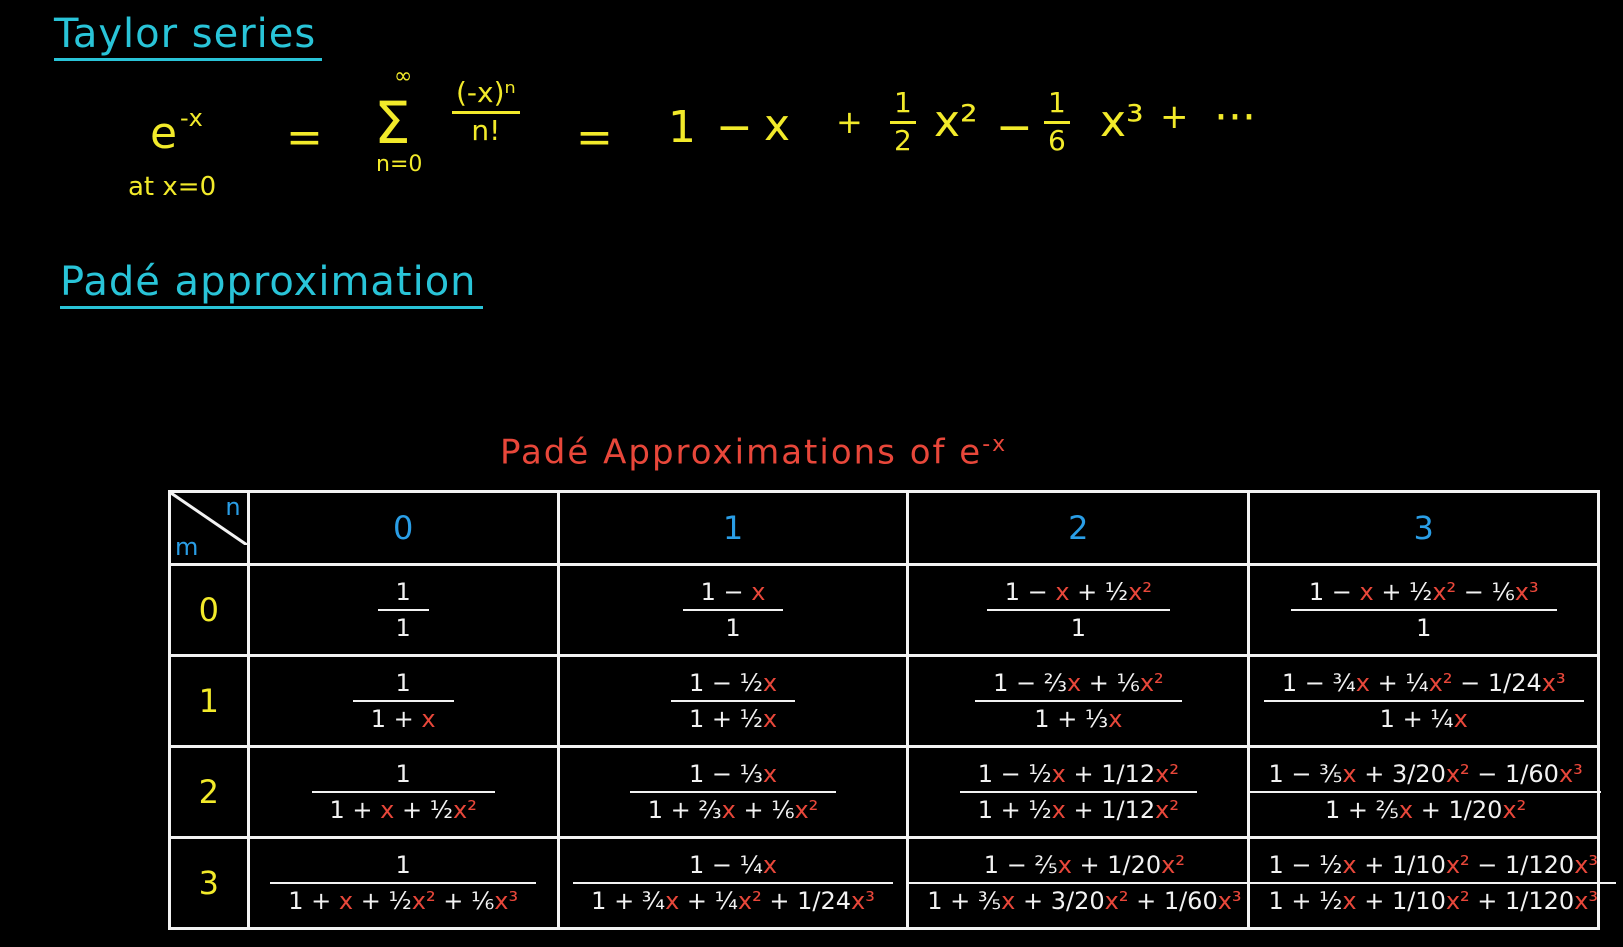 The height and width of the screenshot is (947, 1623). What do you see at coordinates (486, 130) in the screenshot?
I see `sum-term-denominator: n!` at bounding box center [486, 130].